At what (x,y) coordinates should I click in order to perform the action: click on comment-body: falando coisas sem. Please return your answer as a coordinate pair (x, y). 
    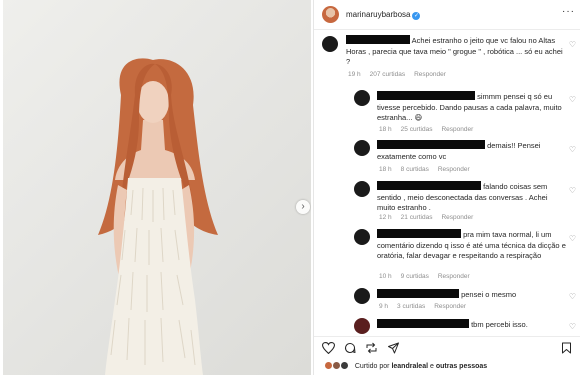
    Looking at the image, I should click on (515, 186).